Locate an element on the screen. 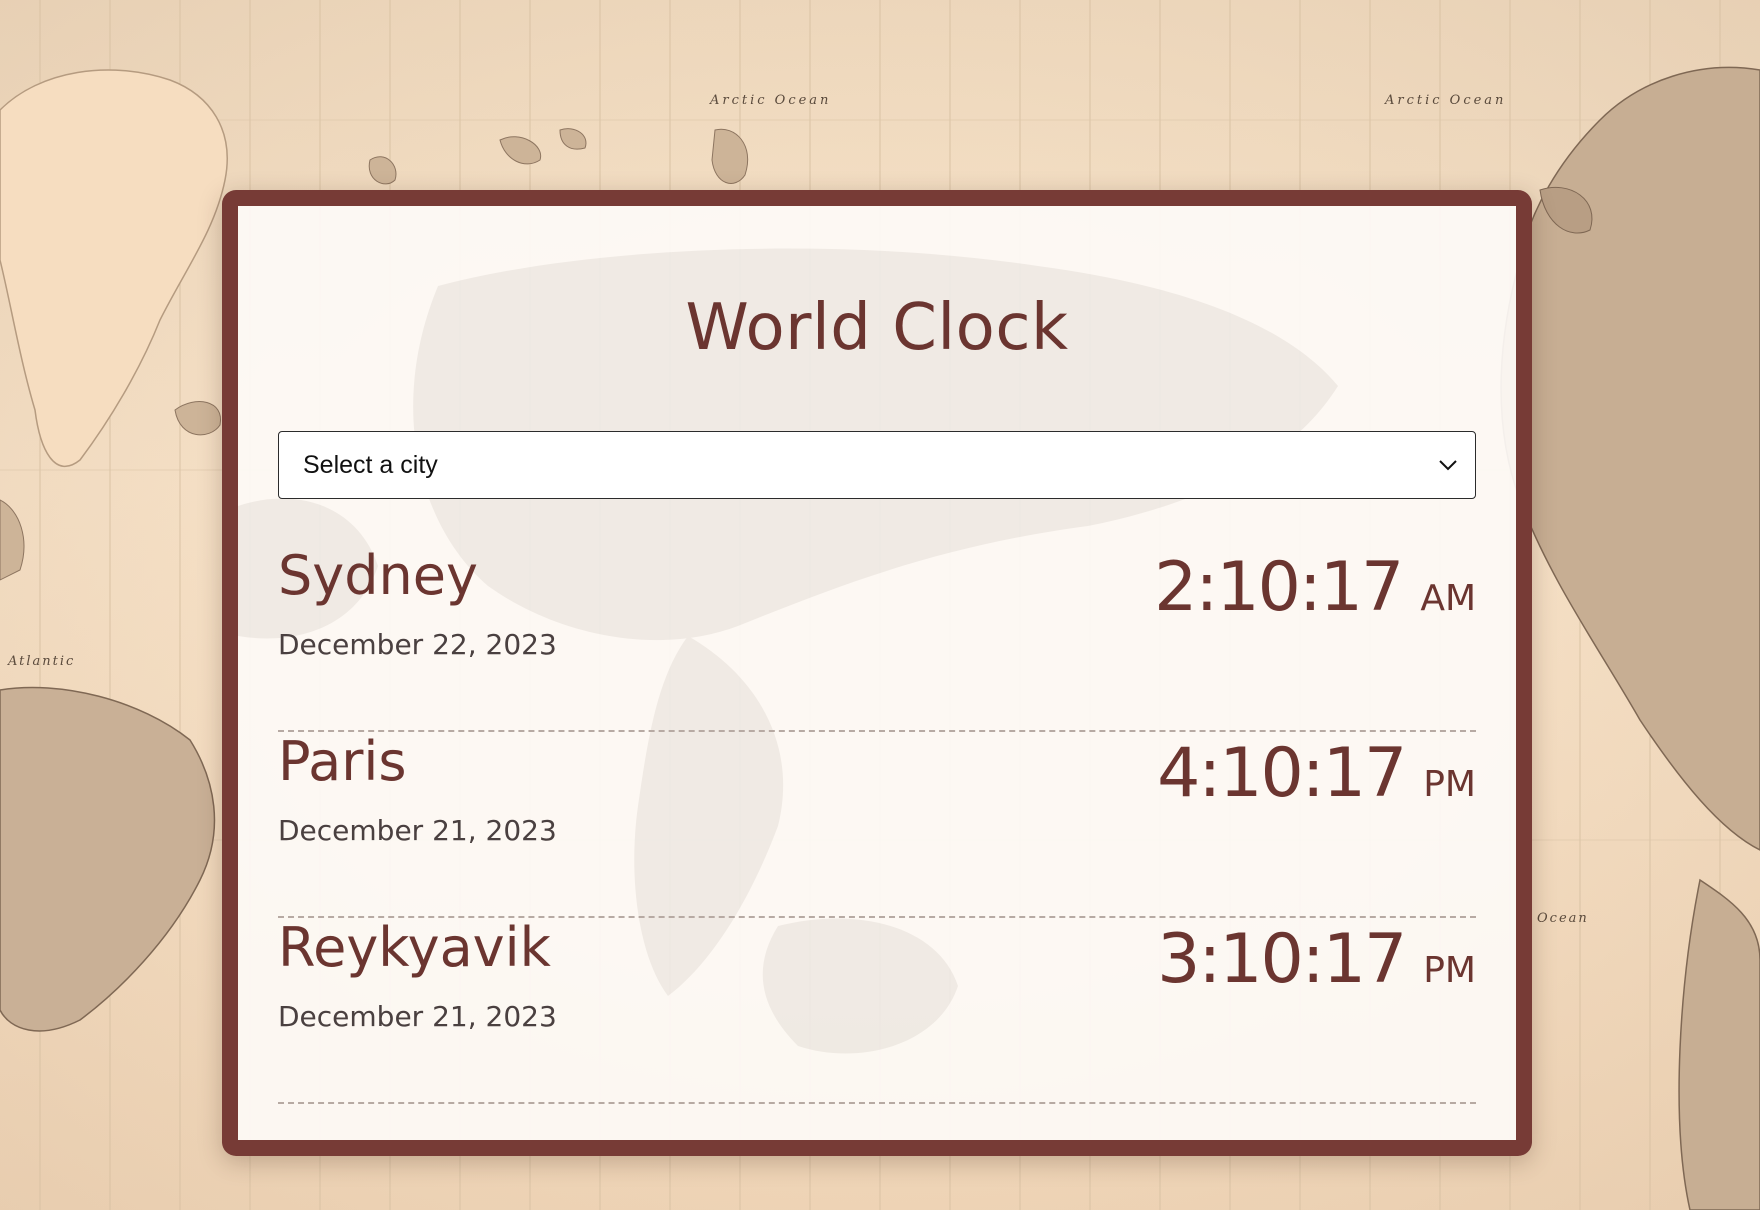 This screenshot has height=1210, width=1760. time-digits: 2:10:17 is located at coordinates (1279, 587).